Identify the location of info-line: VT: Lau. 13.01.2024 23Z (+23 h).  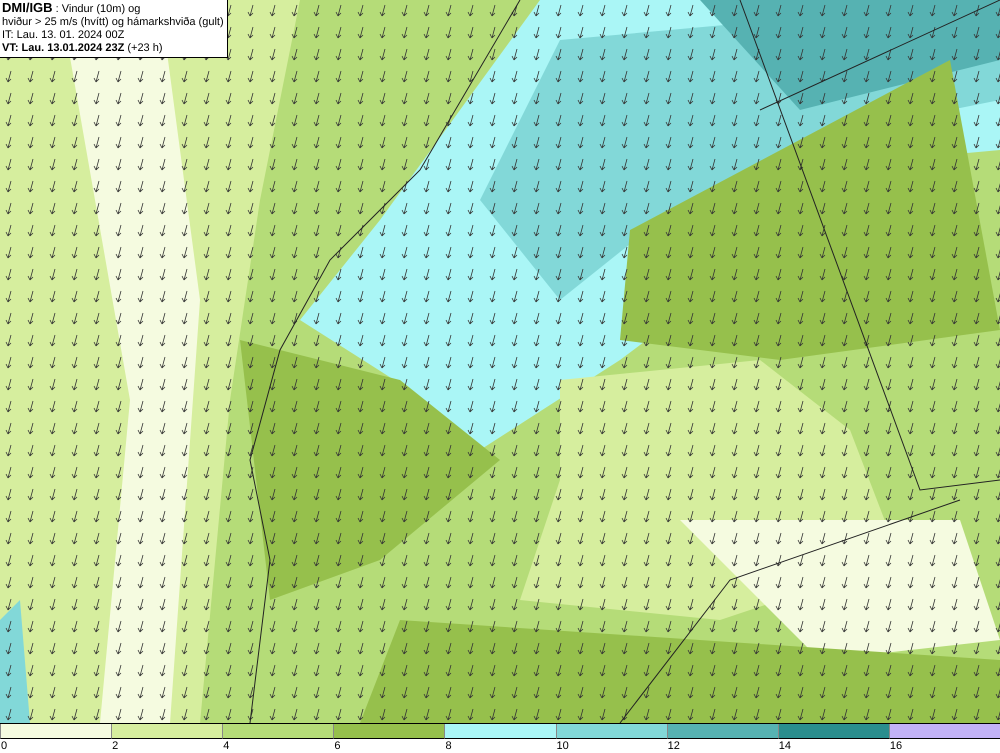
(83, 48).